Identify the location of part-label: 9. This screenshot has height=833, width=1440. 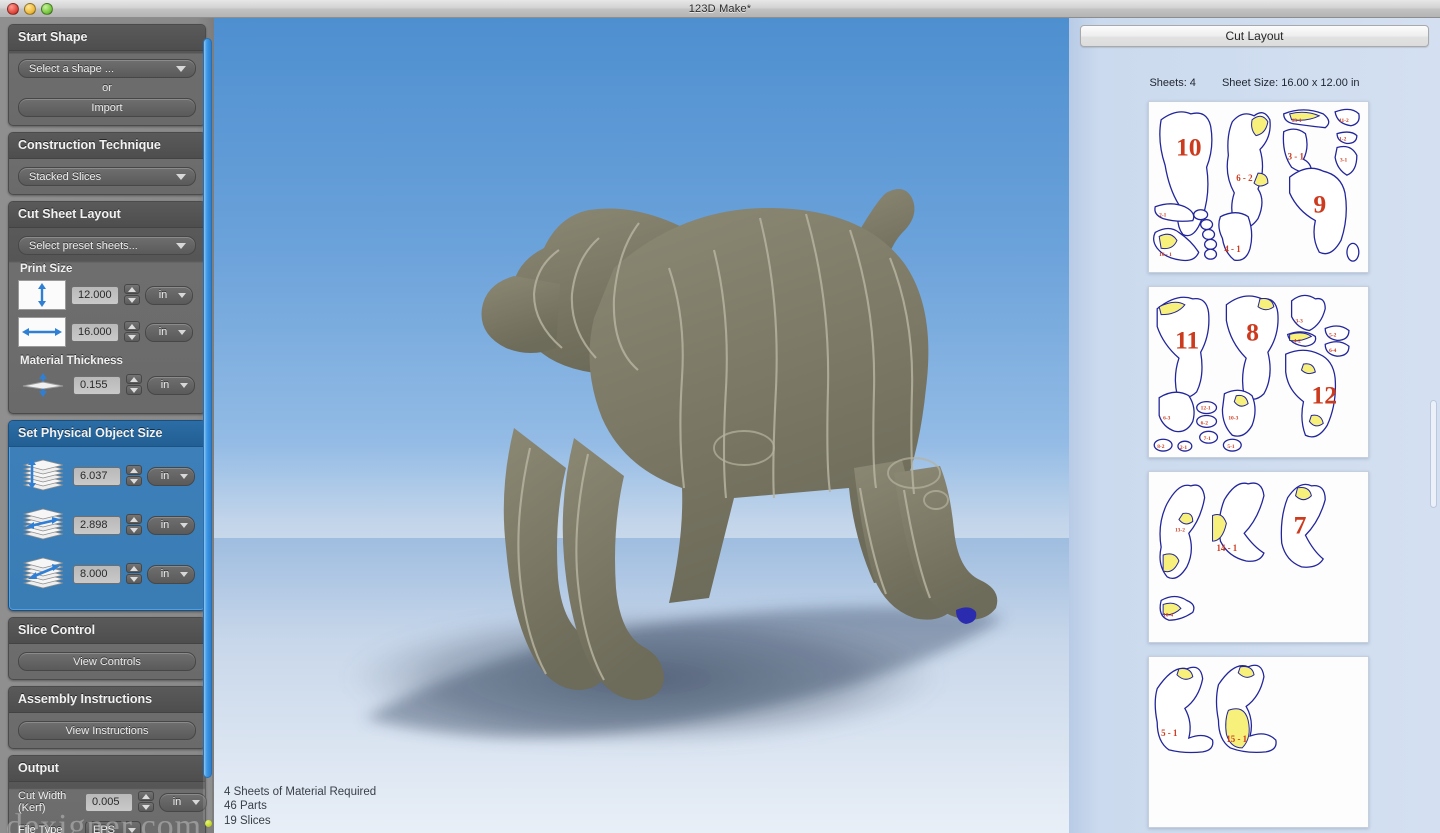
(1319, 204).